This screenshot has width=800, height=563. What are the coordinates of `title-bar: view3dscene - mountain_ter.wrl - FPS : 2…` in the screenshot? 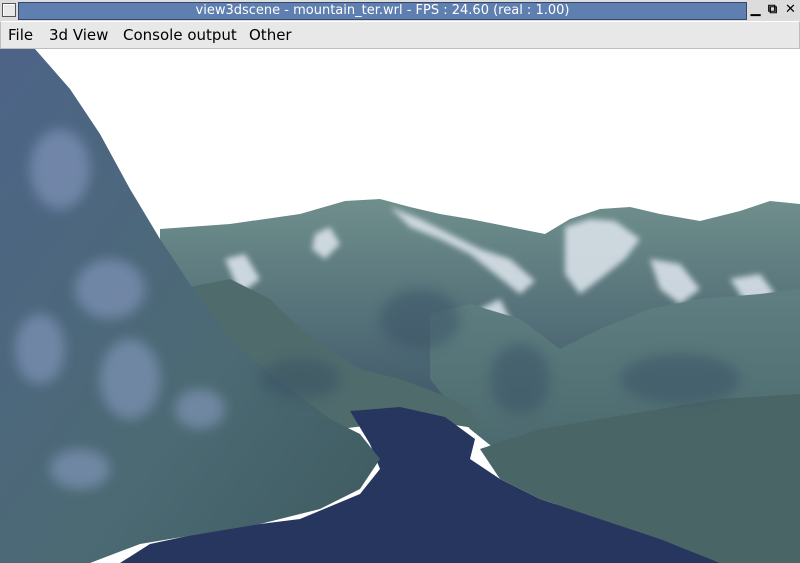 It's located at (400, 10).